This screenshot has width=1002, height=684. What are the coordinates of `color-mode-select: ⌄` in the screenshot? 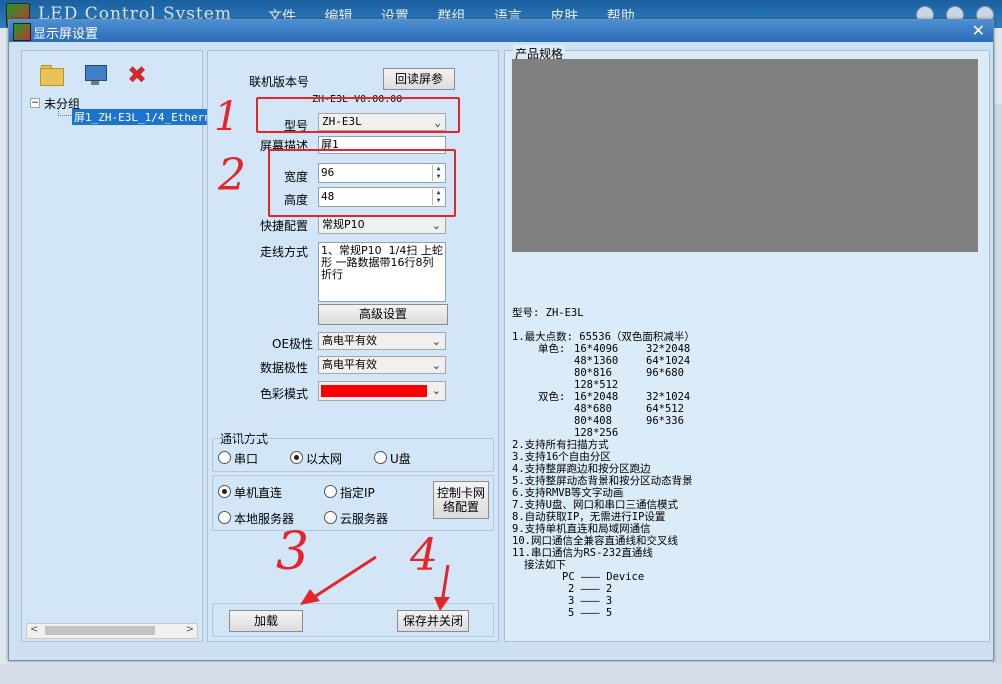 It's located at (382, 391).